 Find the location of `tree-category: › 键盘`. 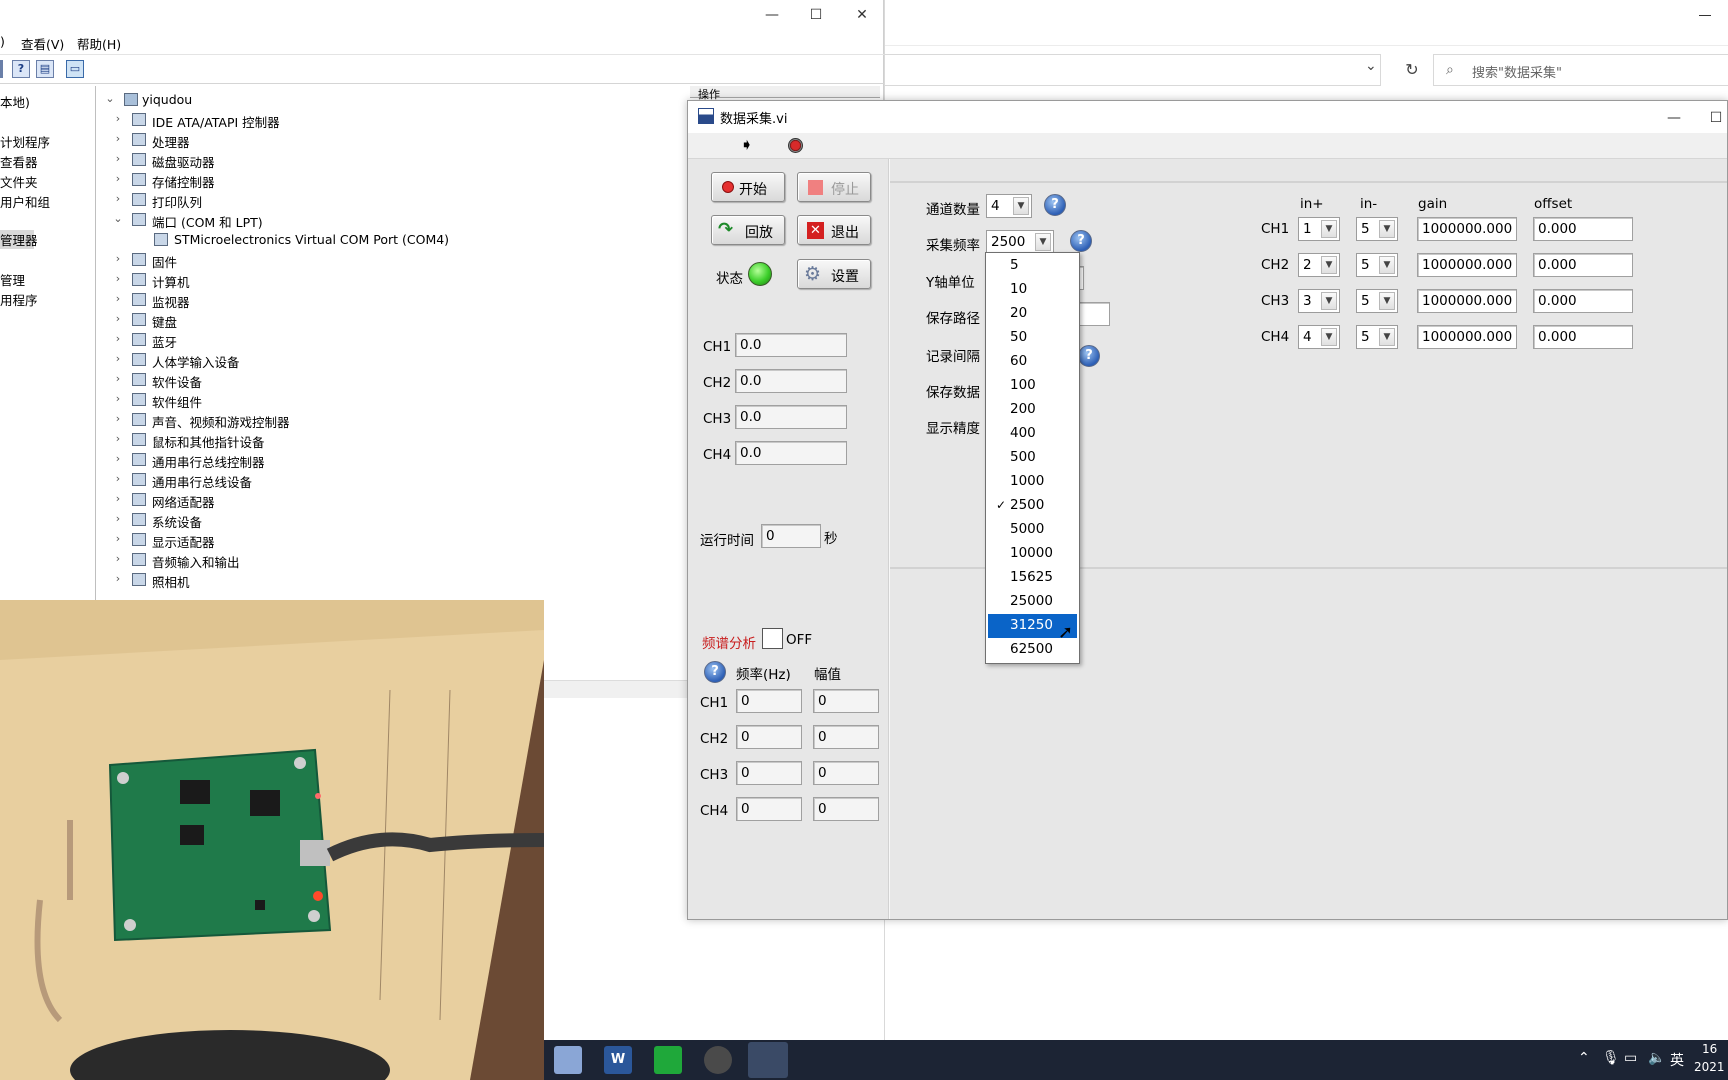

tree-category: › 键盘 is located at coordinates (390, 320).